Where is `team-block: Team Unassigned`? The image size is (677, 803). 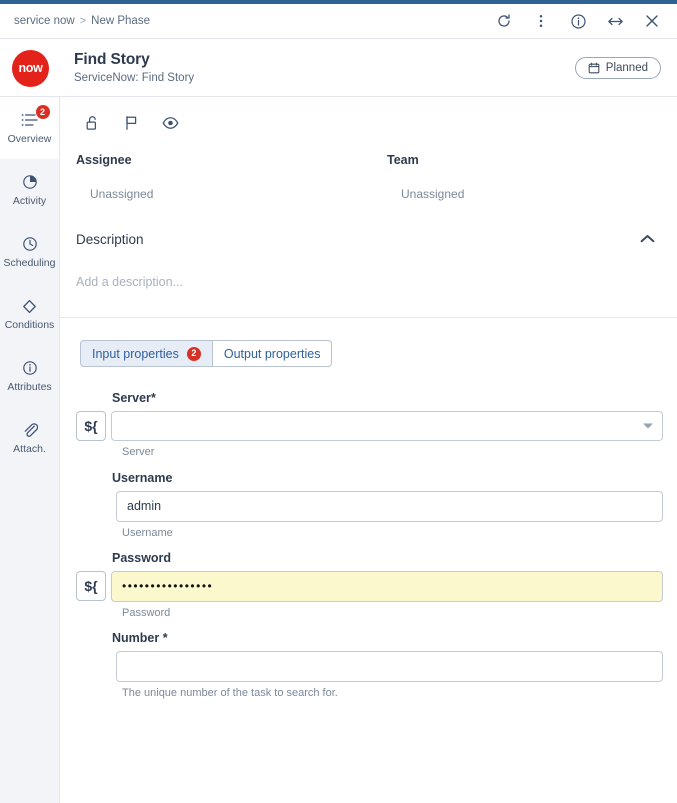
team-block: Team Unassigned is located at coordinates (417, 177).